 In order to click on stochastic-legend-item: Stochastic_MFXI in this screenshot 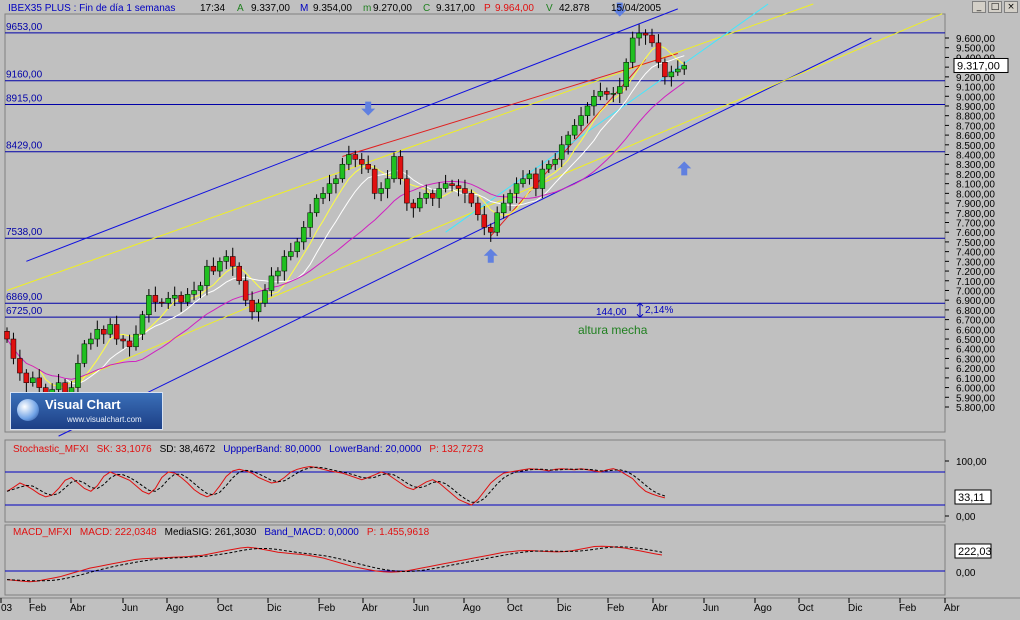, I will do `click(51, 449)`.